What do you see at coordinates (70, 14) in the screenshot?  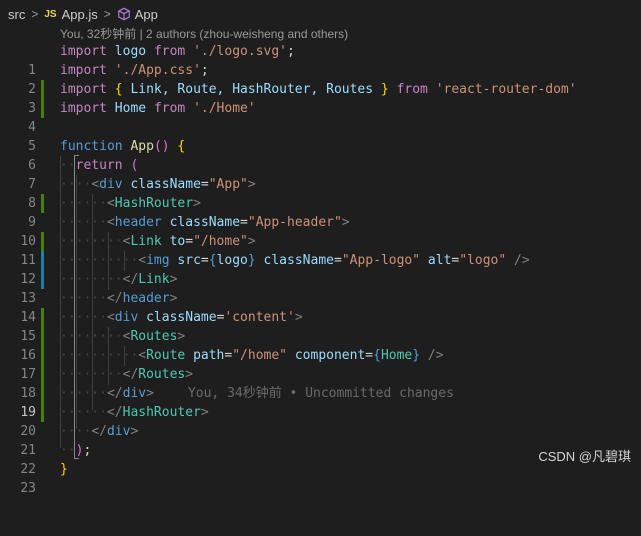 I see `breadcrumb-file: JS App.js` at bounding box center [70, 14].